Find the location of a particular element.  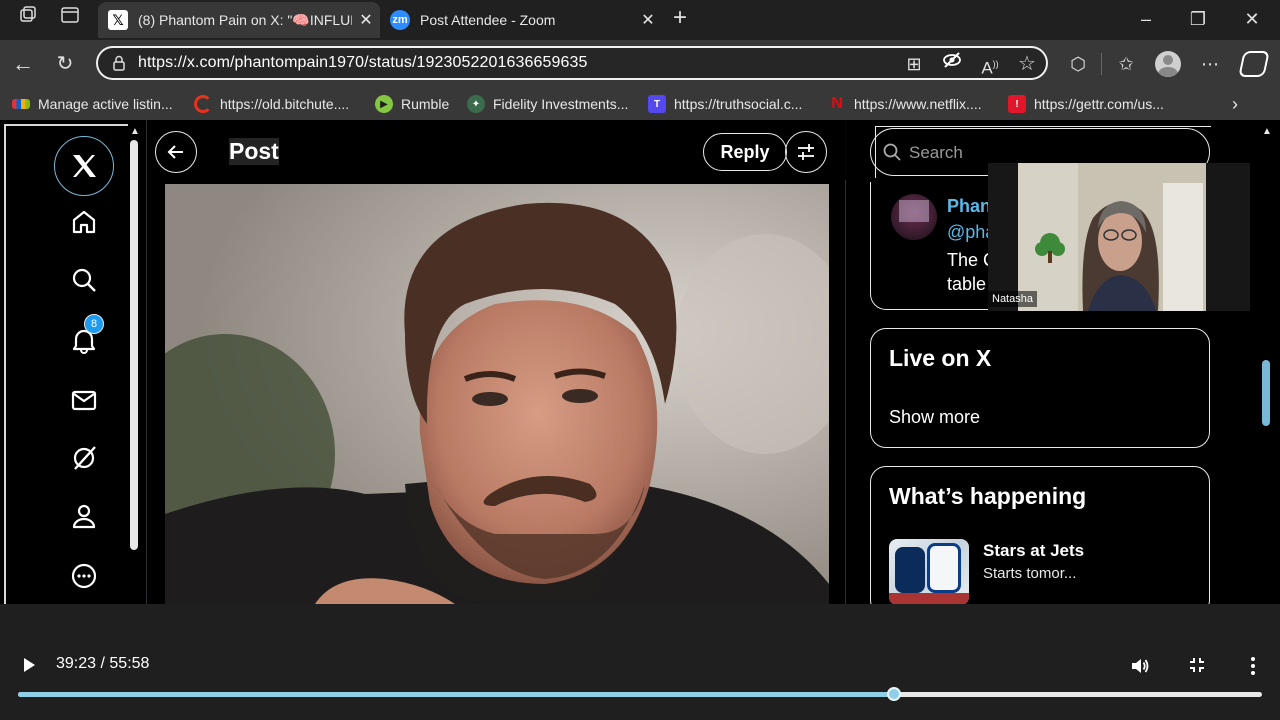

more-bookmarks-chevron-icon: › is located at coordinates (1235, 104).